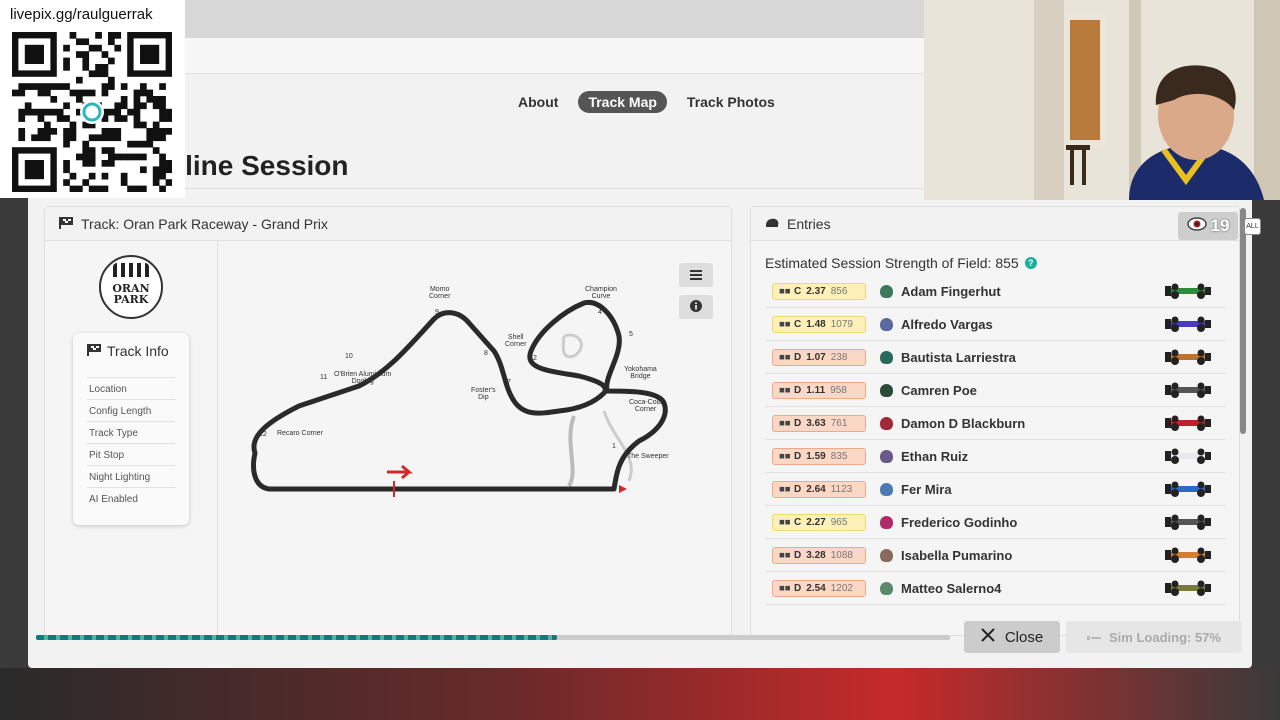 The width and height of the screenshot is (1280, 720). What do you see at coordinates (296, 637) in the screenshot?
I see `sim-loading-progress-fill` at bounding box center [296, 637].